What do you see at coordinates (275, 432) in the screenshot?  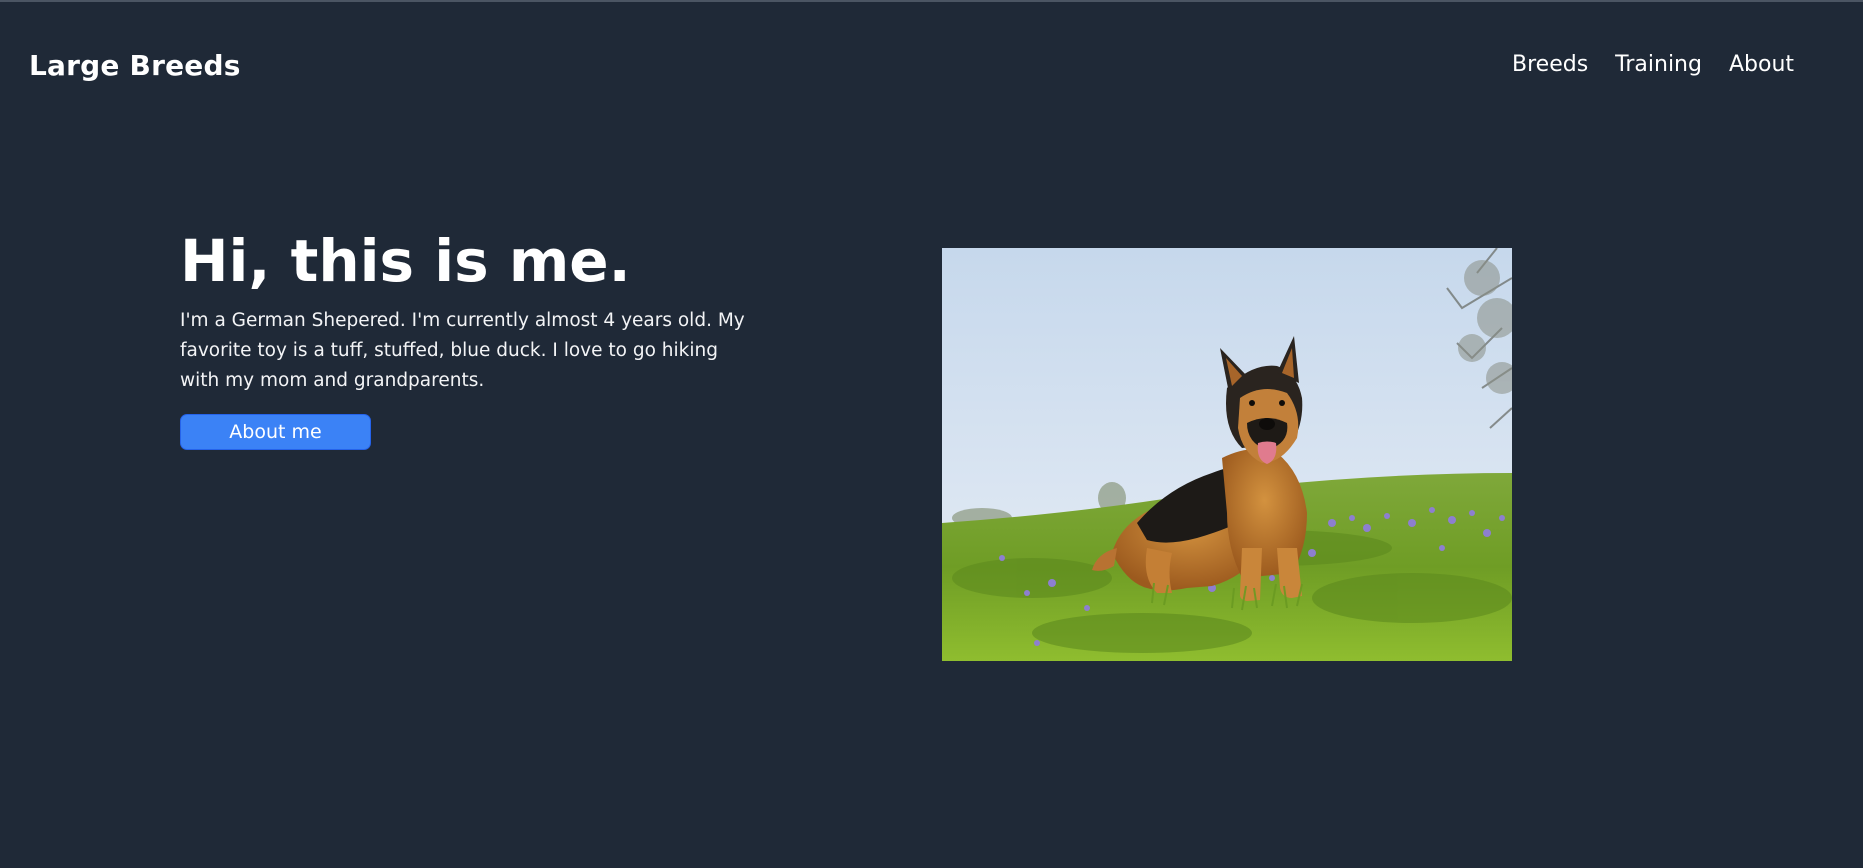 I see `about-me-button: About me` at bounding box center [275, 432].